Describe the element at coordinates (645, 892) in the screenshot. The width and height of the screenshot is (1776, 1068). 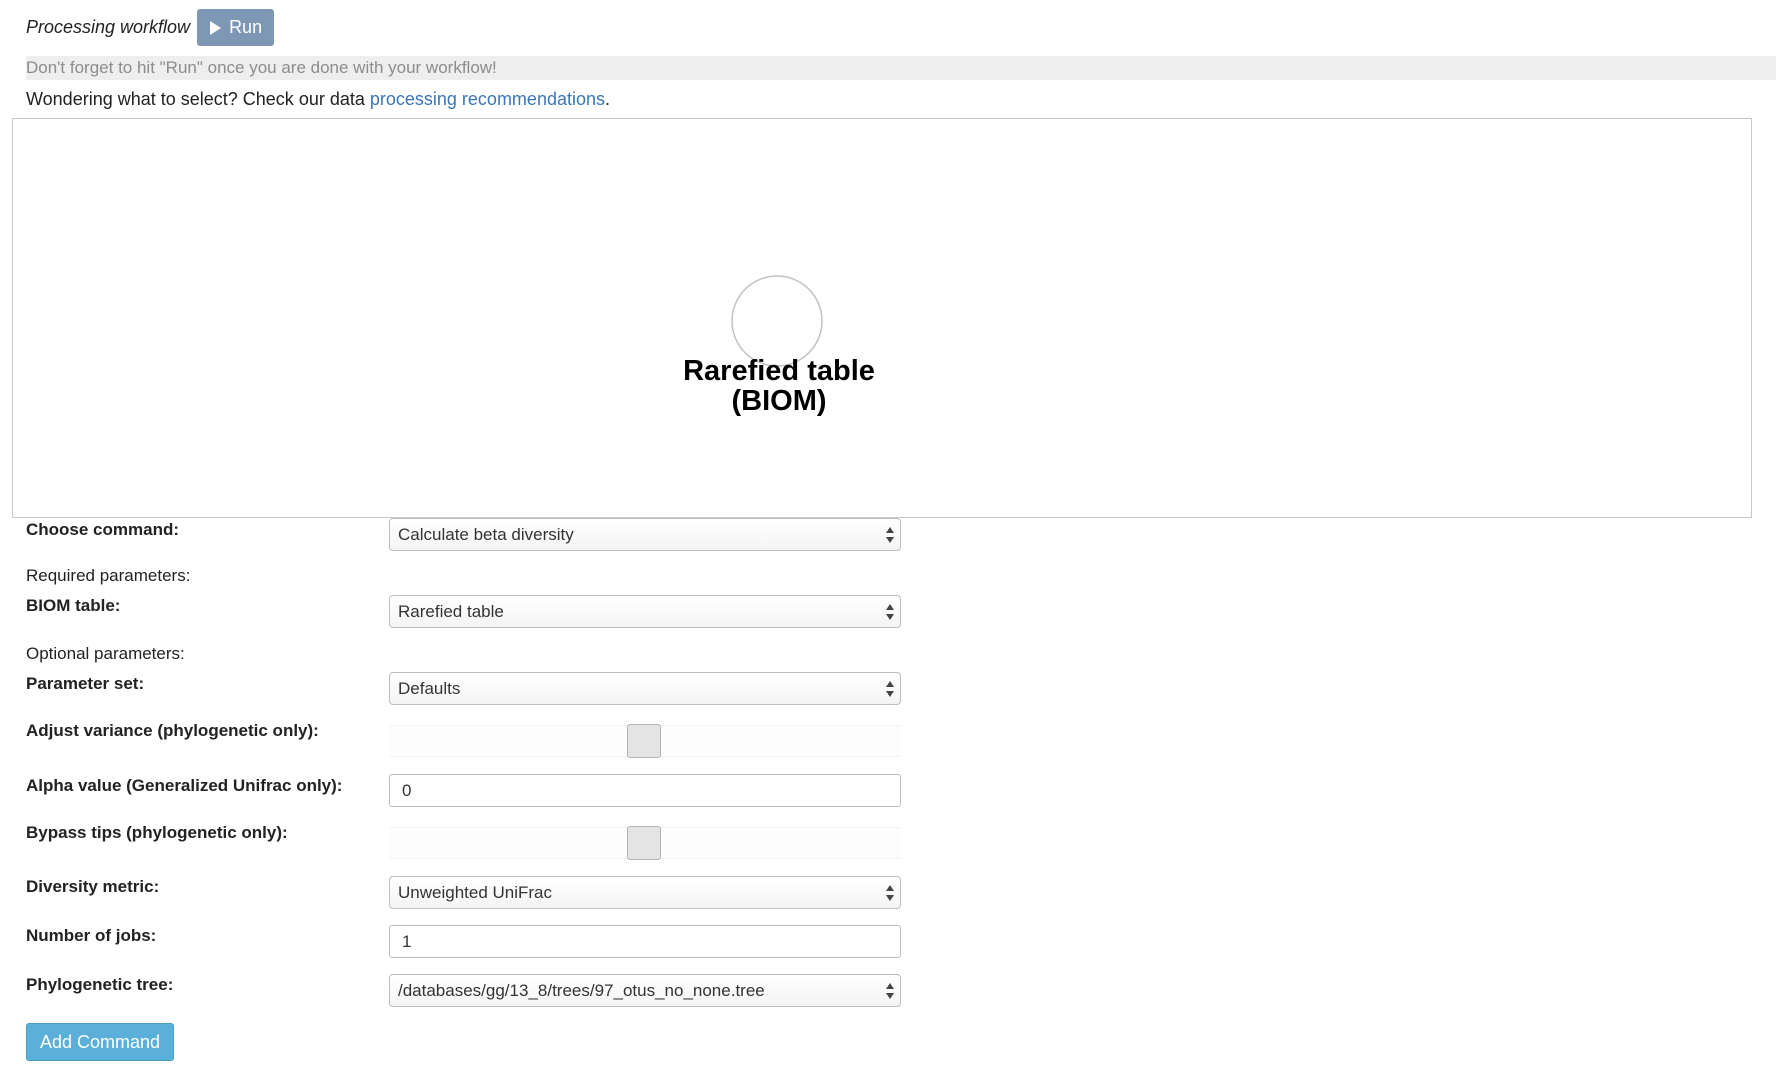
I see `diversity-metric-select: Unweighted UniFrac` at that location.